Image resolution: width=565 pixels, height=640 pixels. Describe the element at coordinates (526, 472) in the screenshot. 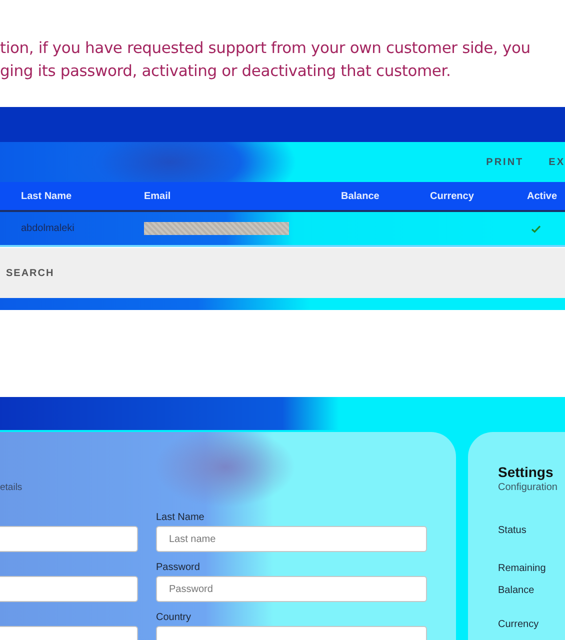

I see `settings-title: Settings` at that location.